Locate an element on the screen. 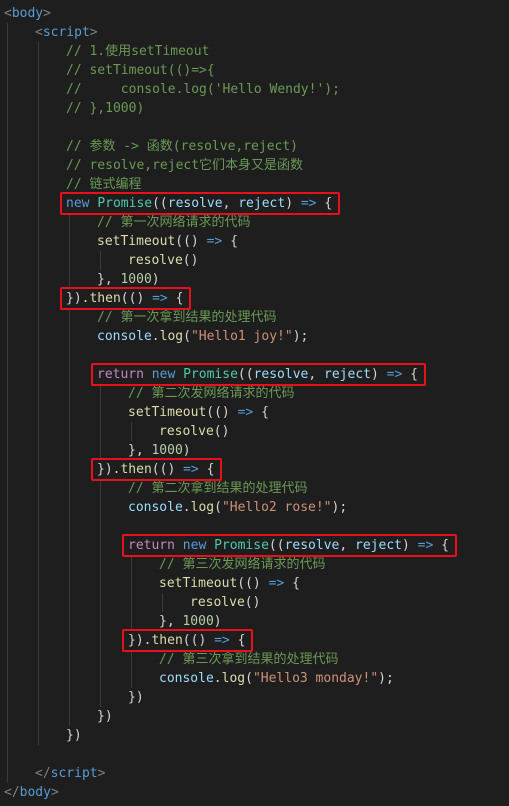 The image size is (509, 806). code-line: // 第二次发网络请求的代码 is located at coordinates (211, 393).